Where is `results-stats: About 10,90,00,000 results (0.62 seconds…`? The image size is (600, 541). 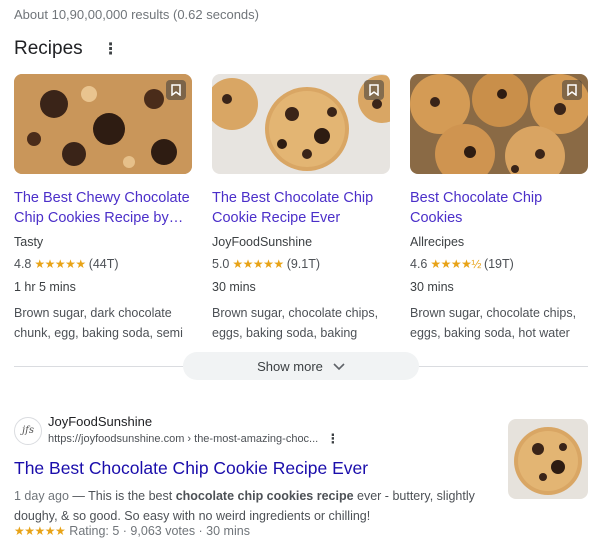 results-stats: About 10,90,00,000 results (0.62 seconds… is located at coordinates (136, 14).